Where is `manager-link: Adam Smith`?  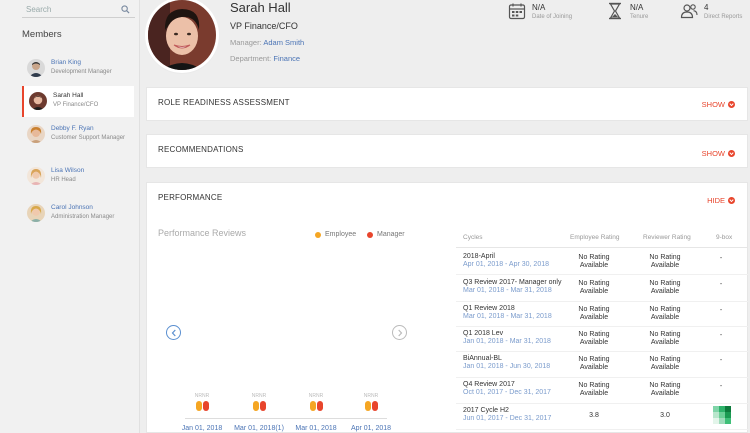 manager-link: Adam Smith is located at coordinates (283, 42).